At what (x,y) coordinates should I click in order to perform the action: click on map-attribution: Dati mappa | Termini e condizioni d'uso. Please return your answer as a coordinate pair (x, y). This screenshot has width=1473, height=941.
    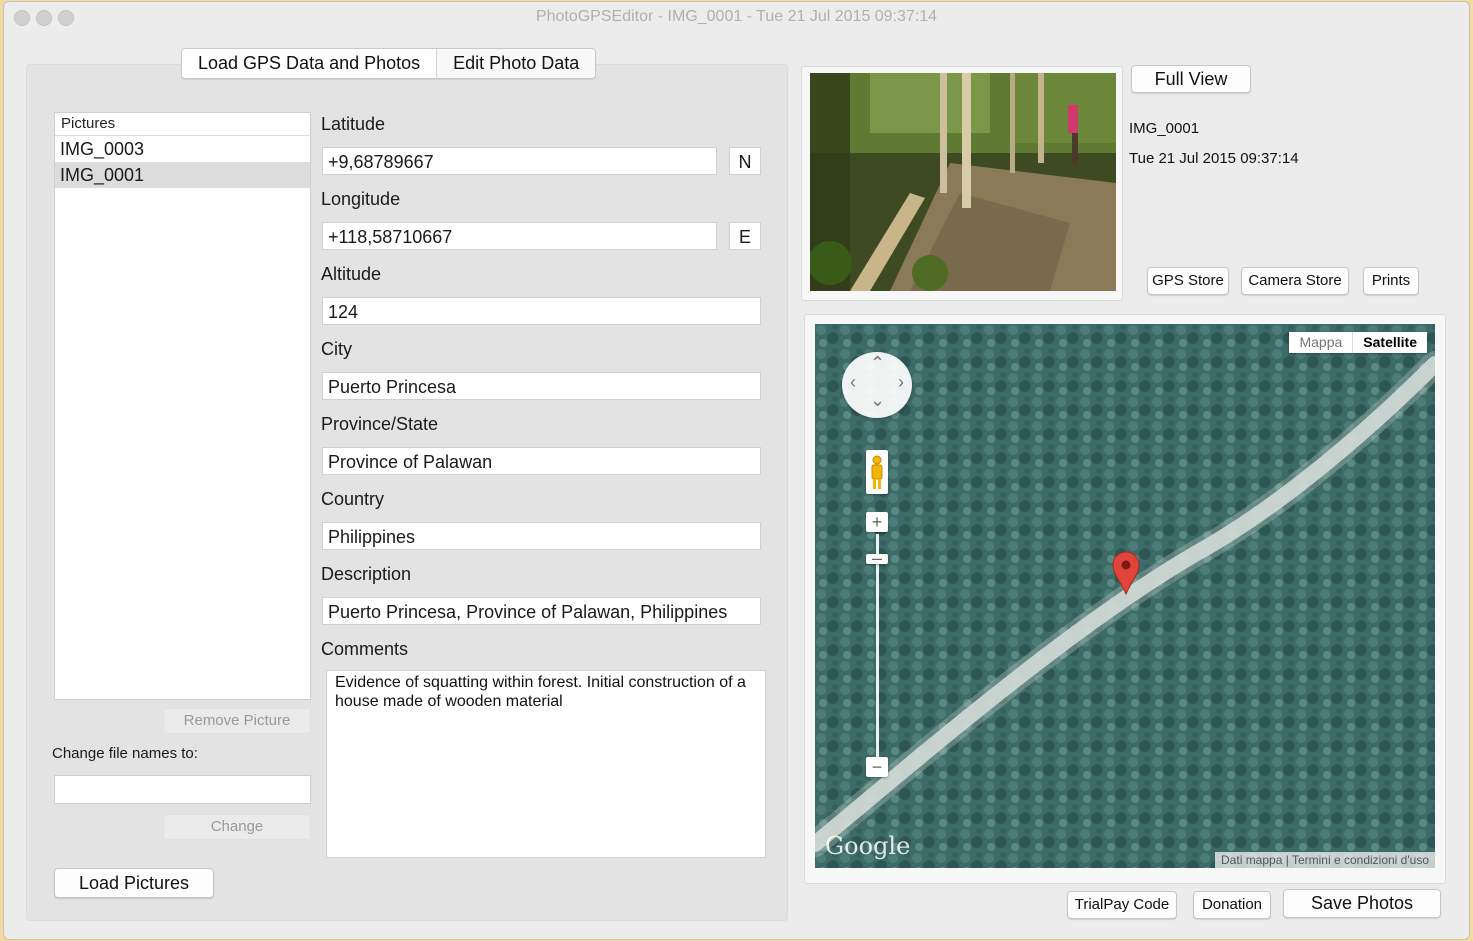
    Looking at the image, I should click on (1325, 860).